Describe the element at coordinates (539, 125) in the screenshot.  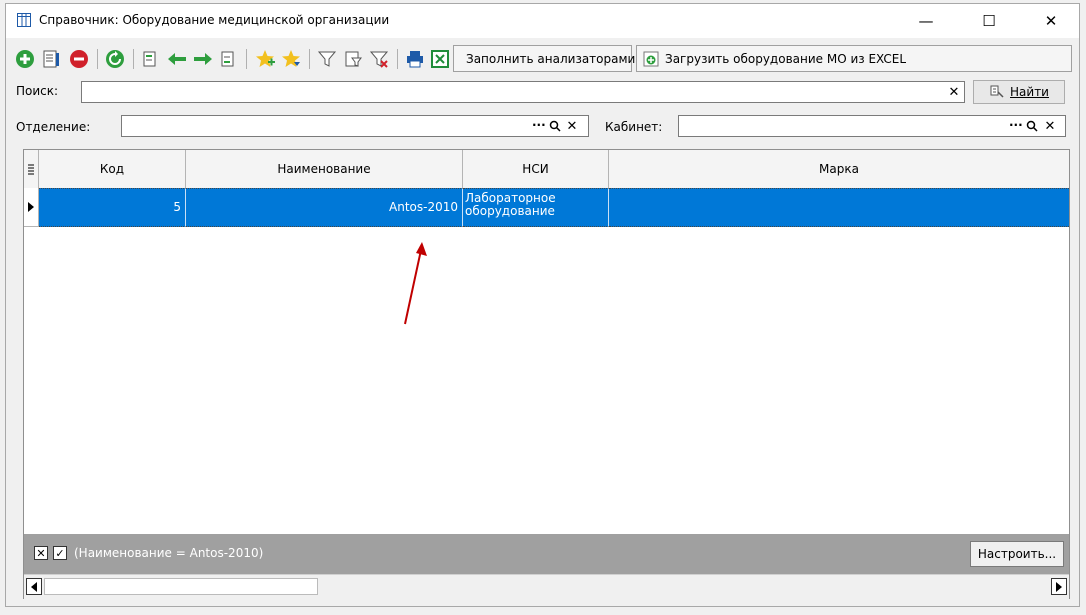
I see `department-more-icon: ···` at that location.